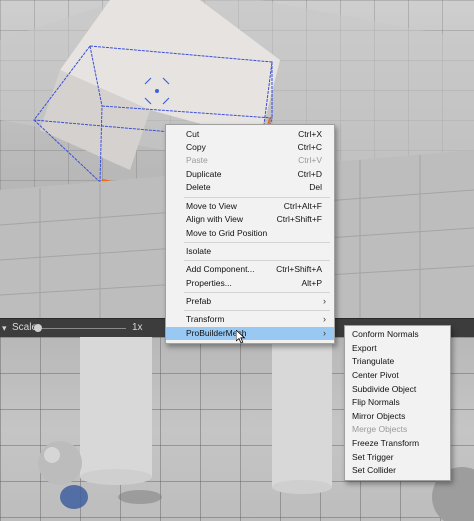 This screenshot has height=521, width=474. I want to click on menu-item-delete: Delete Del, so click(250, 187).